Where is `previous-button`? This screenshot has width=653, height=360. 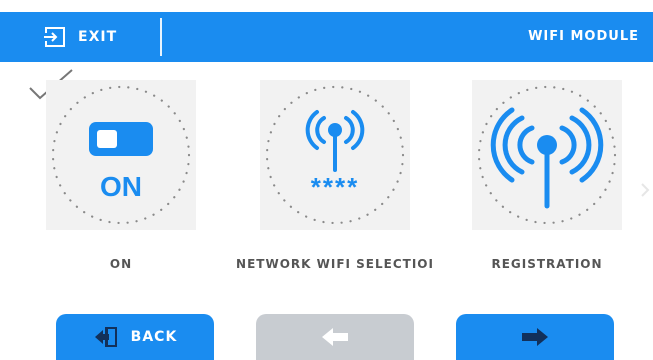
previous-button is located at coordinates (335, 337).